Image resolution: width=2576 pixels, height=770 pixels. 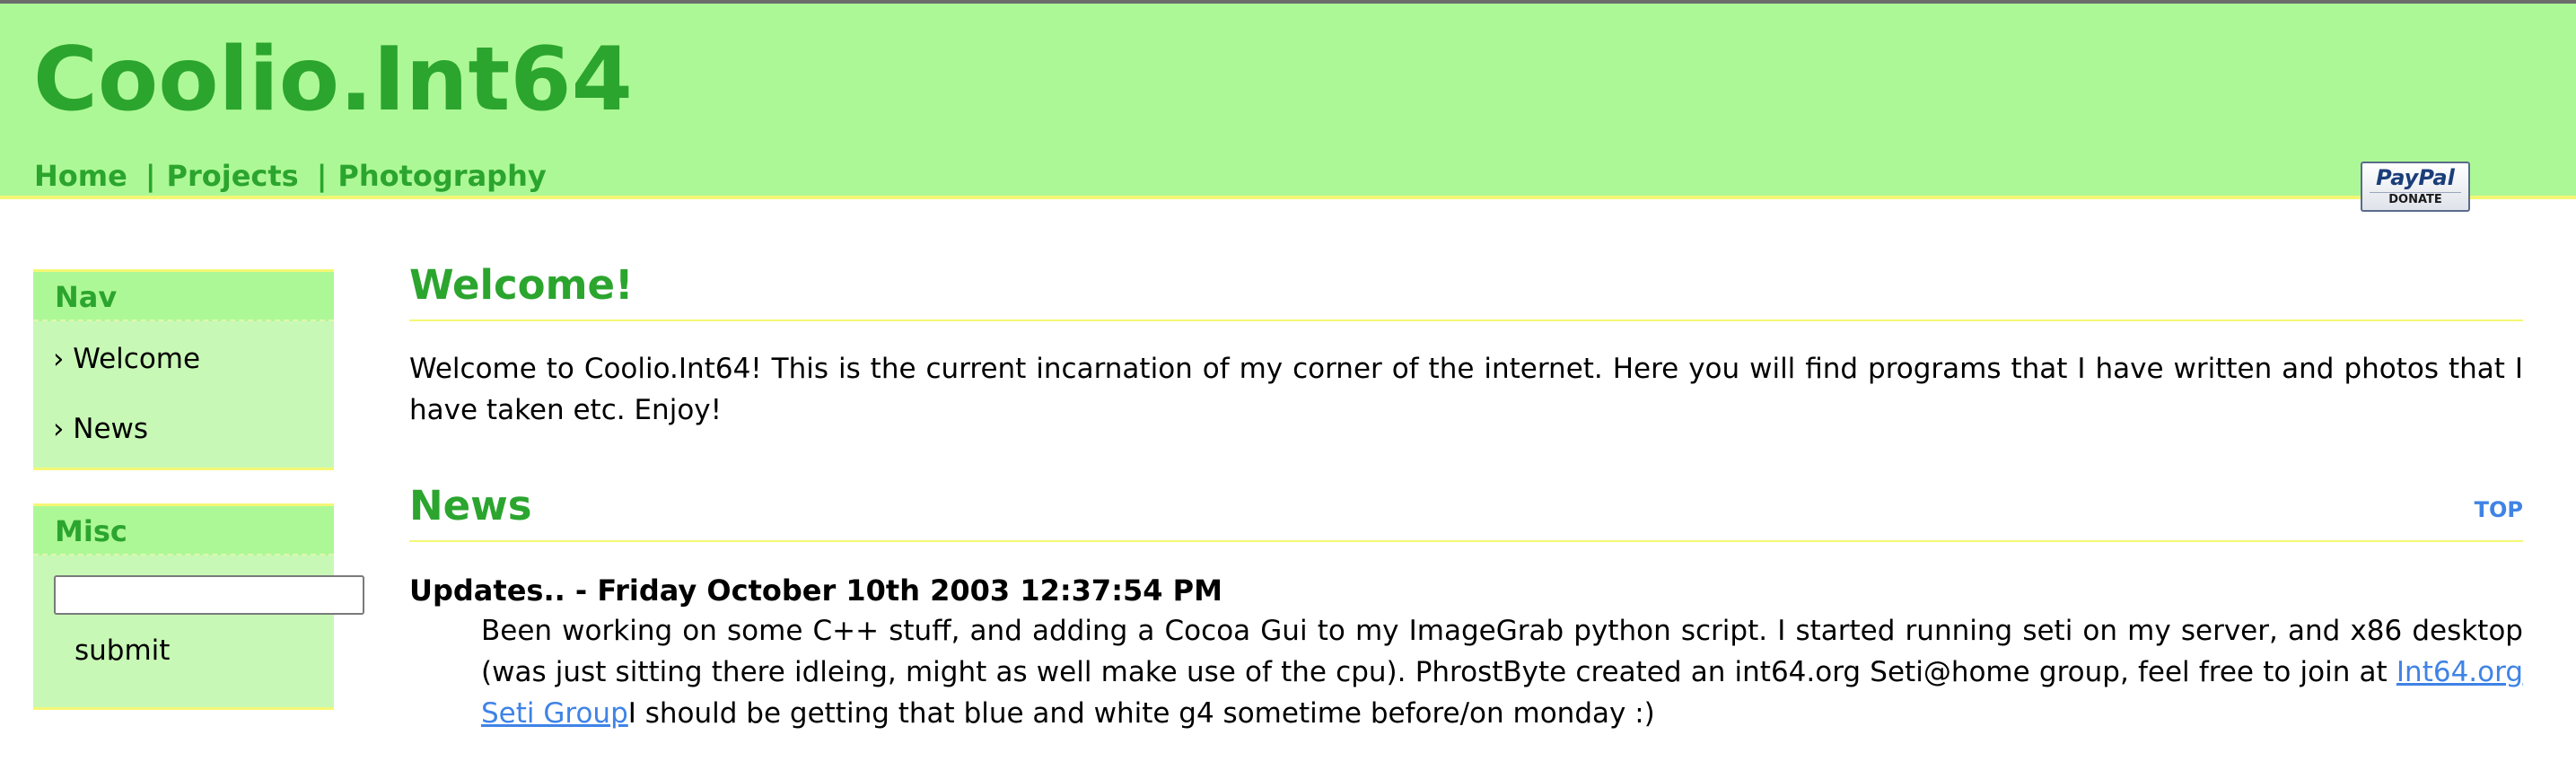 What do you see at coordinates (470, 506) in the screenshot?
I see `news-heading-text: News` at bounding box center [470, 506].